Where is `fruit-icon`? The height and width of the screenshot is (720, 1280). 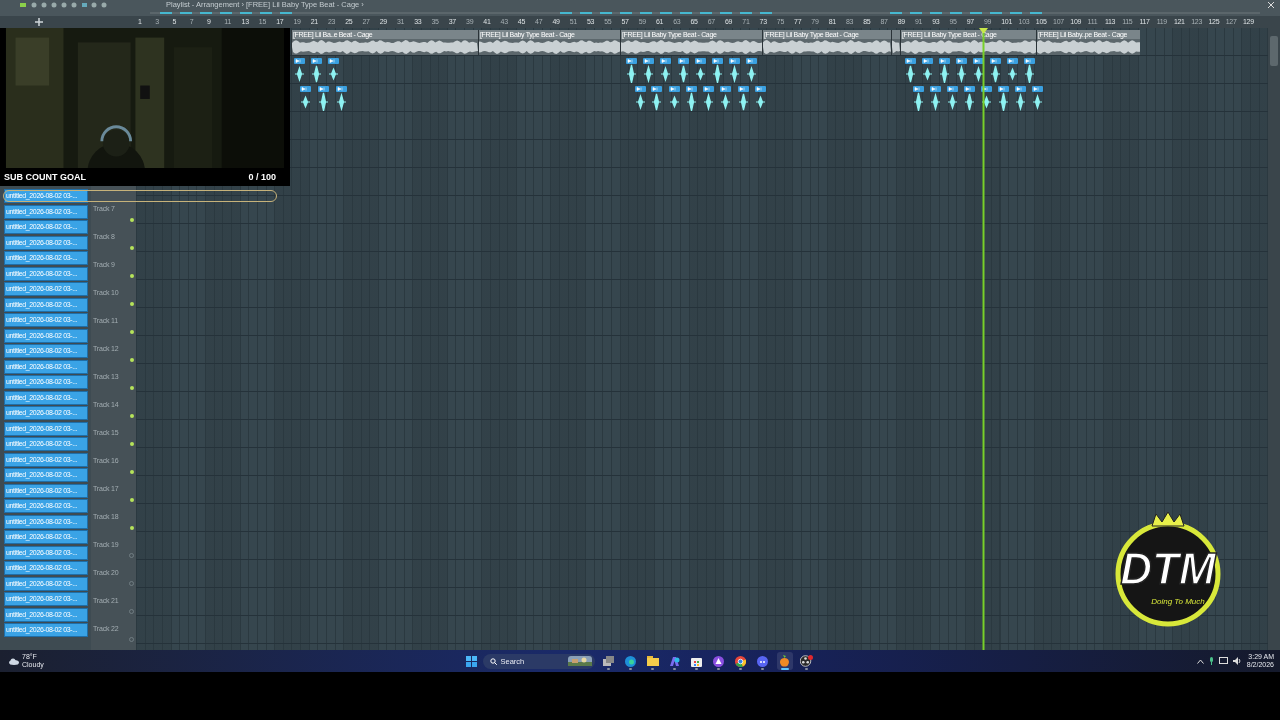
fruit-icon is located at coordinates (784, 661).